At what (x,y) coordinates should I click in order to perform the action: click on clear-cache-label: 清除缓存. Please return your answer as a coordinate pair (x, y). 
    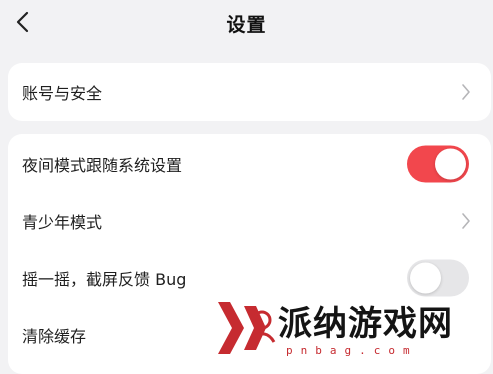
    Looking at the image, I should click on (54, 336).